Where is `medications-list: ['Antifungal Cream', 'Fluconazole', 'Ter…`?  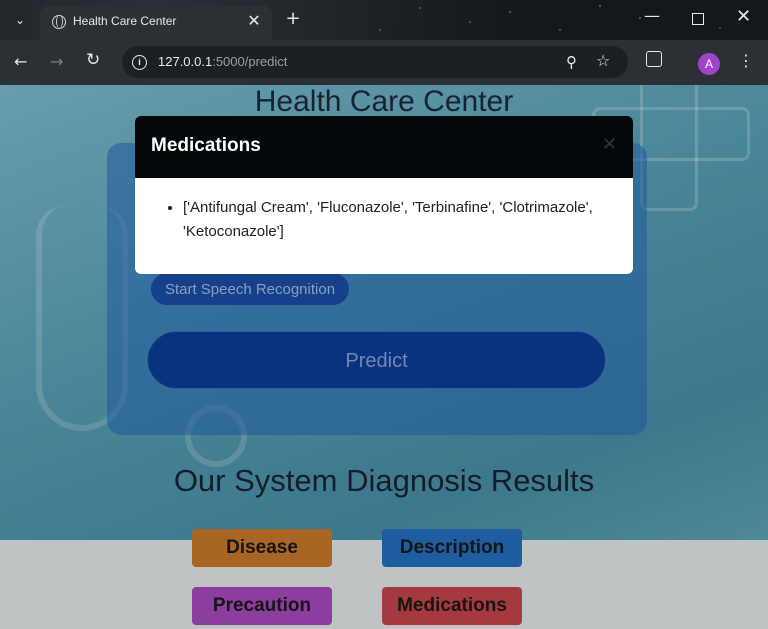 medications-list: ['Antifungal Cream', 'Fluconazole', 'Ter… is located at coordinates (384, 220).